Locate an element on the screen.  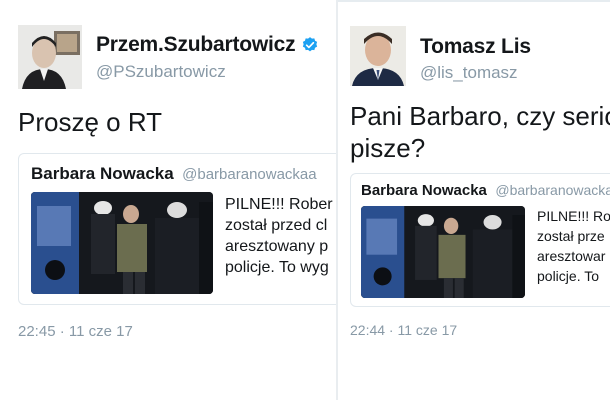
display-name: Tomasz Lis is located at coordinates (475, 47).